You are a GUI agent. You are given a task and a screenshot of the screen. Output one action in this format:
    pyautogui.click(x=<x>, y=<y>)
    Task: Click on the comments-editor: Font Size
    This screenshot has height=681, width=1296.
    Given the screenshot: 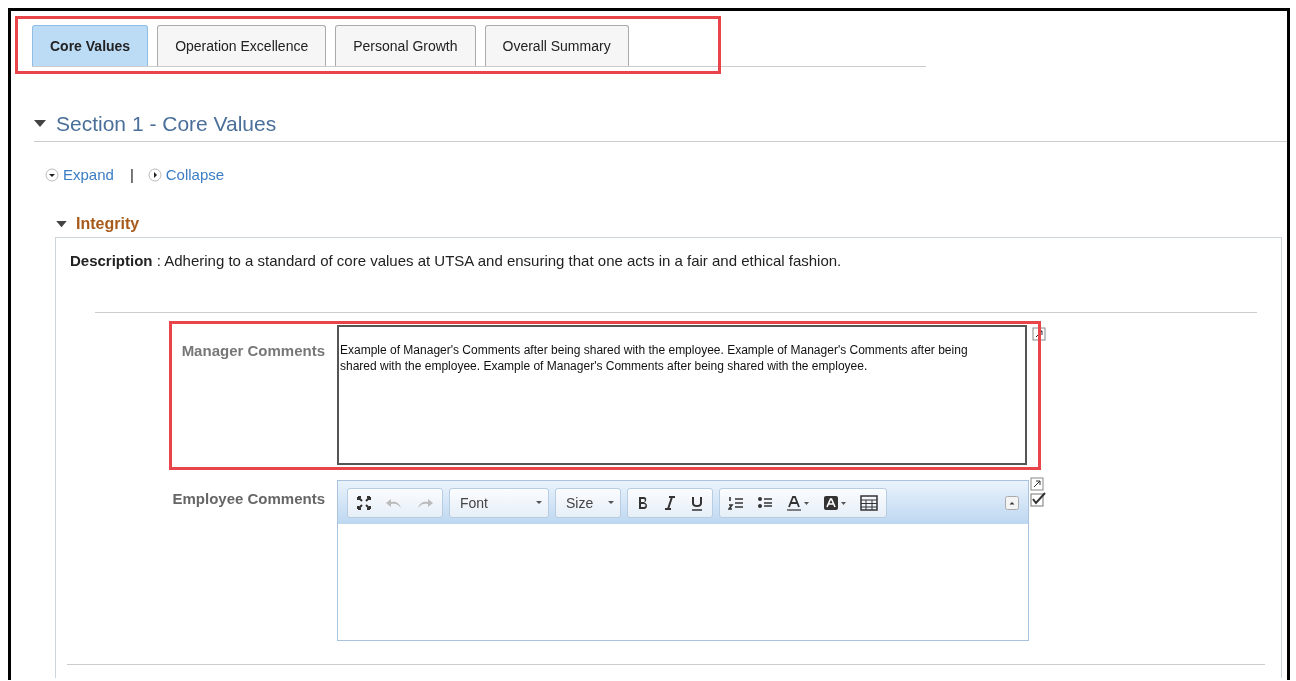 What is the action you would take?
    pyautogui.click(x=683, y=560)
    